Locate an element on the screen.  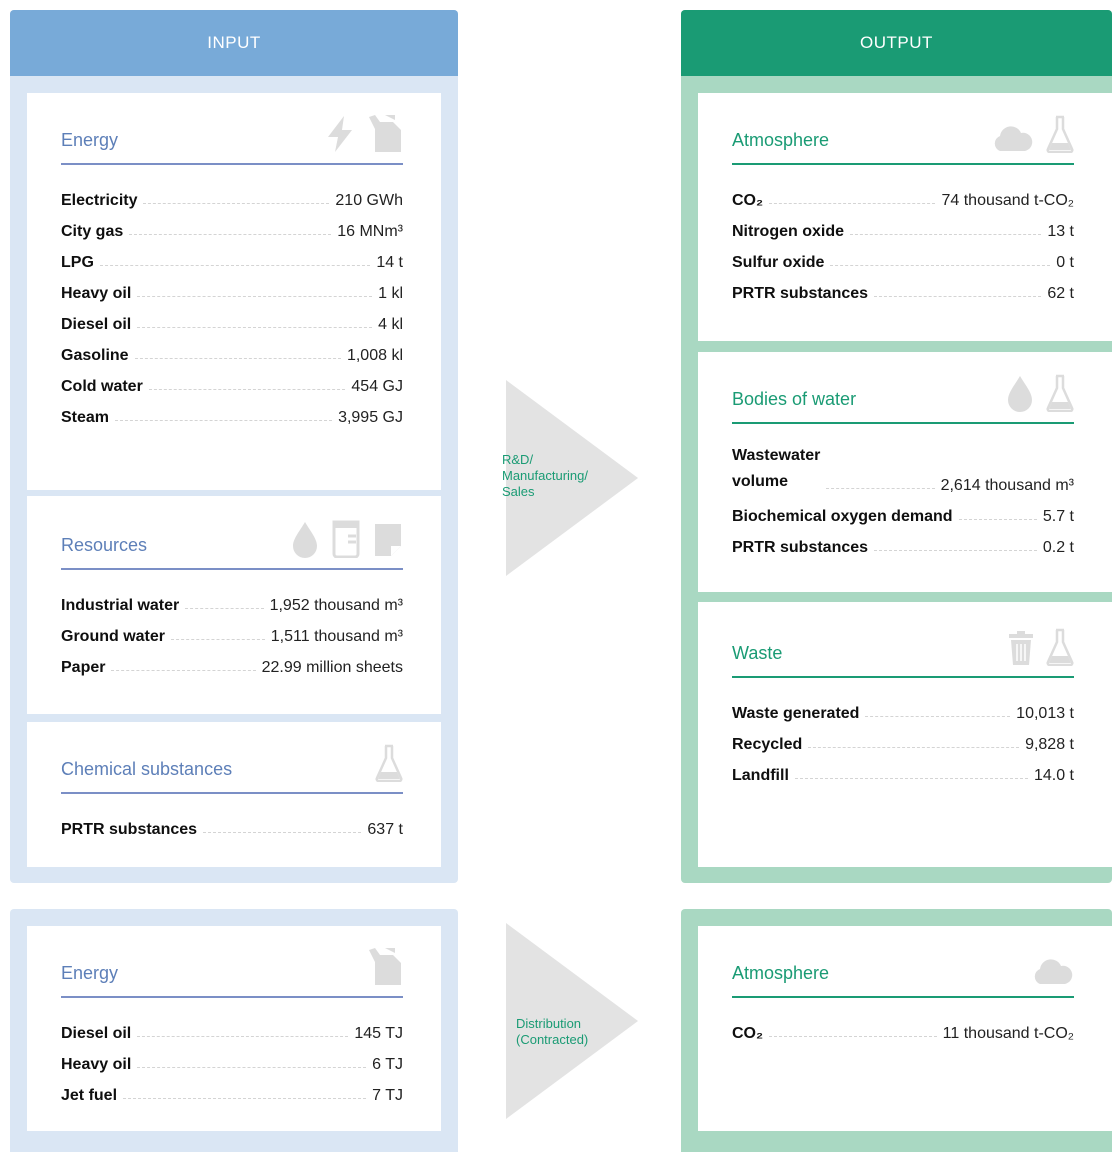
table-row: Biochemical oxygen demand 5.7 t is located at coordinates (903, 516).